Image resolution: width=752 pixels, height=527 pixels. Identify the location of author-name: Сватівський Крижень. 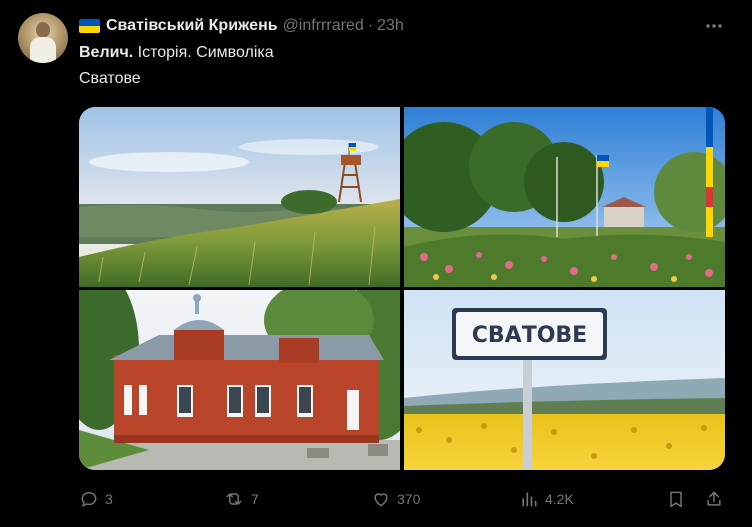
(192, 26).